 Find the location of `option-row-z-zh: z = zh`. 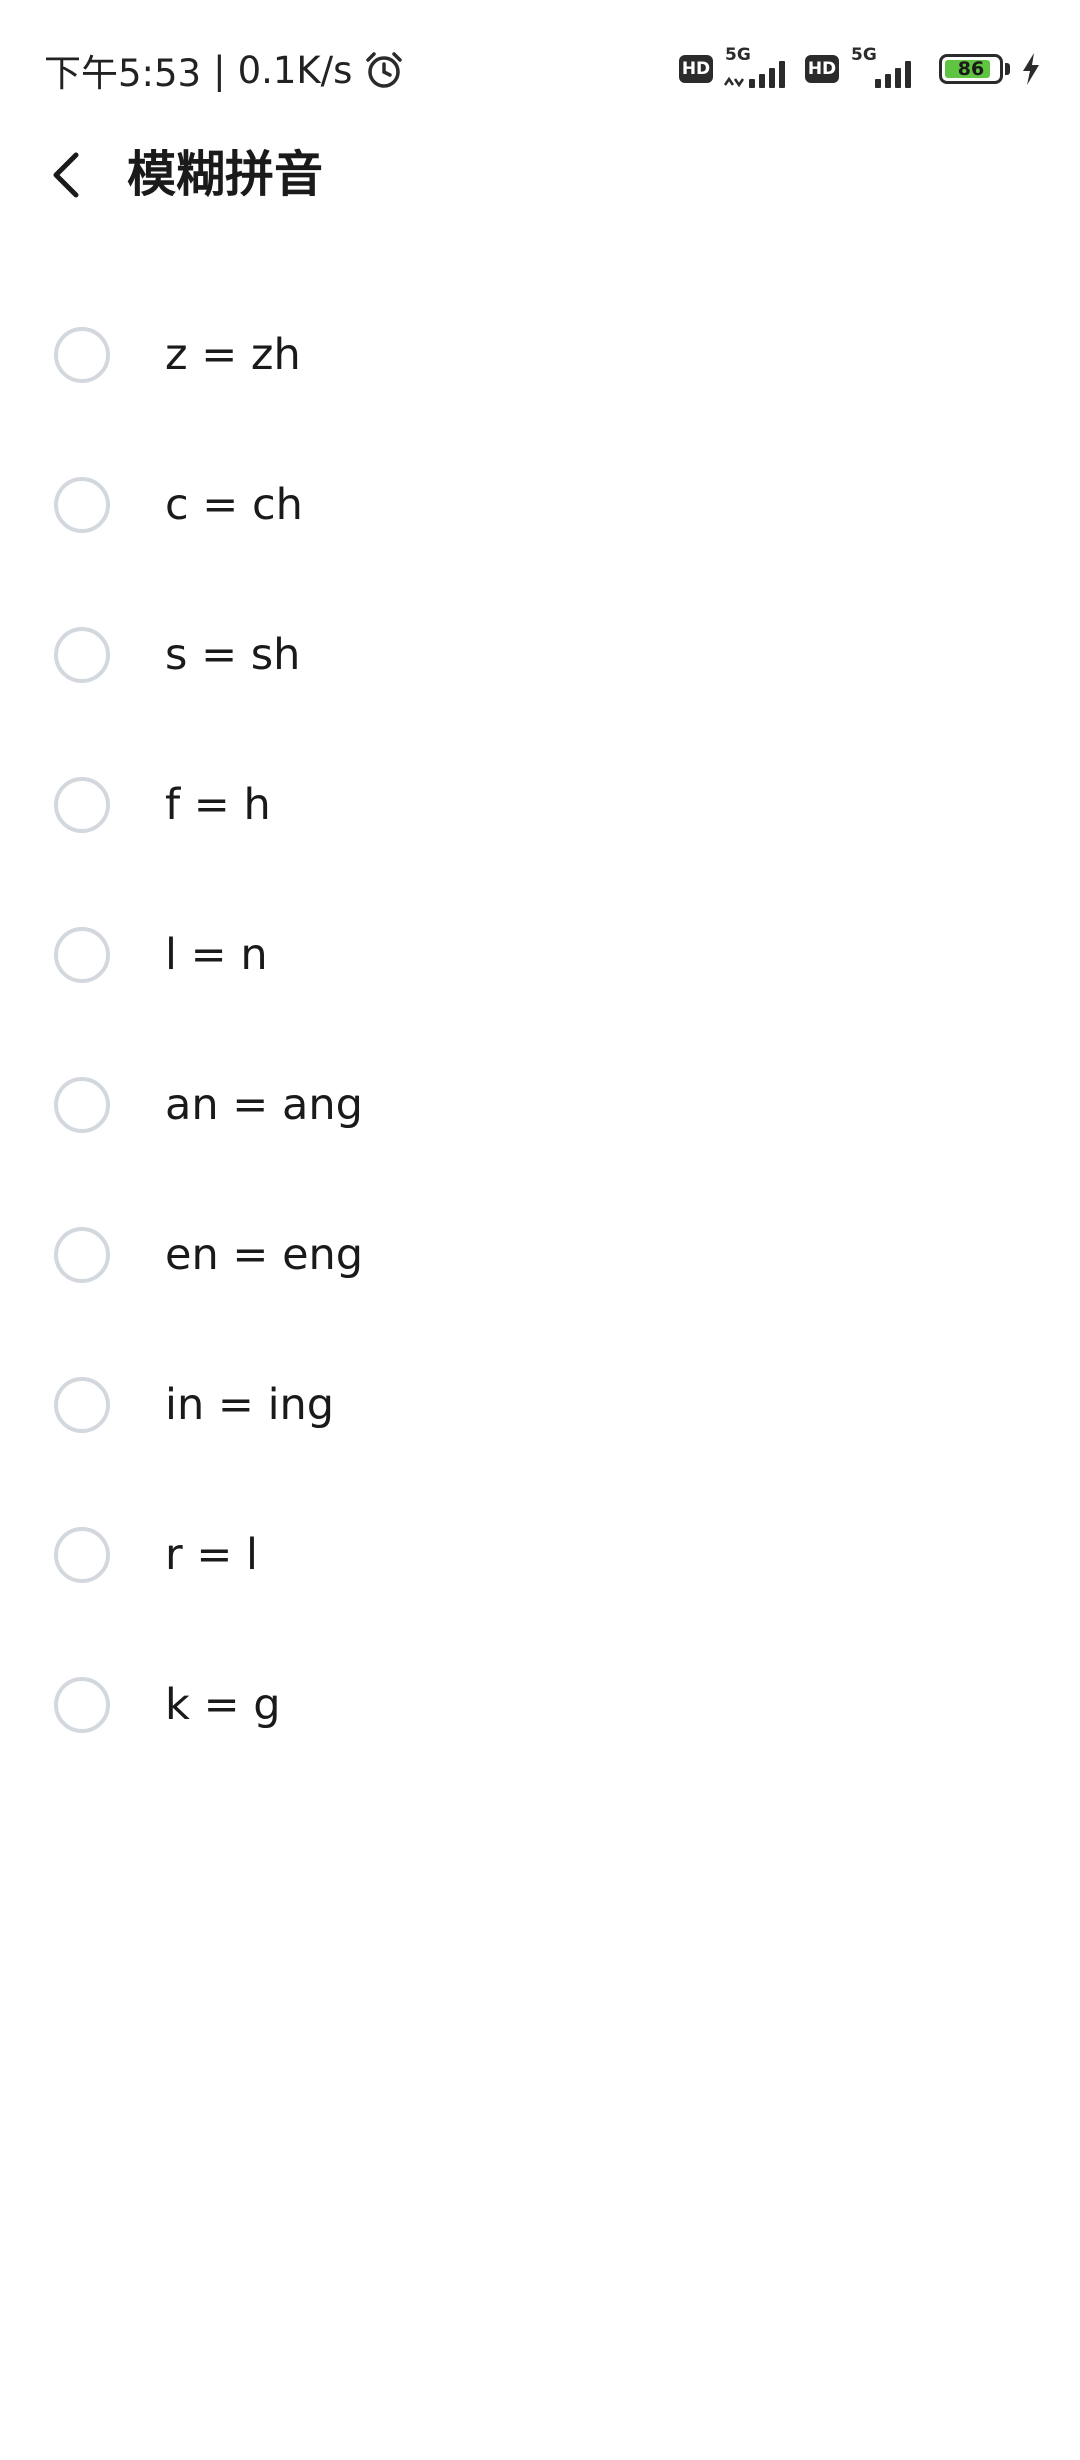

option-row-z-zh: z = zh is located at coordinates (540, 355).